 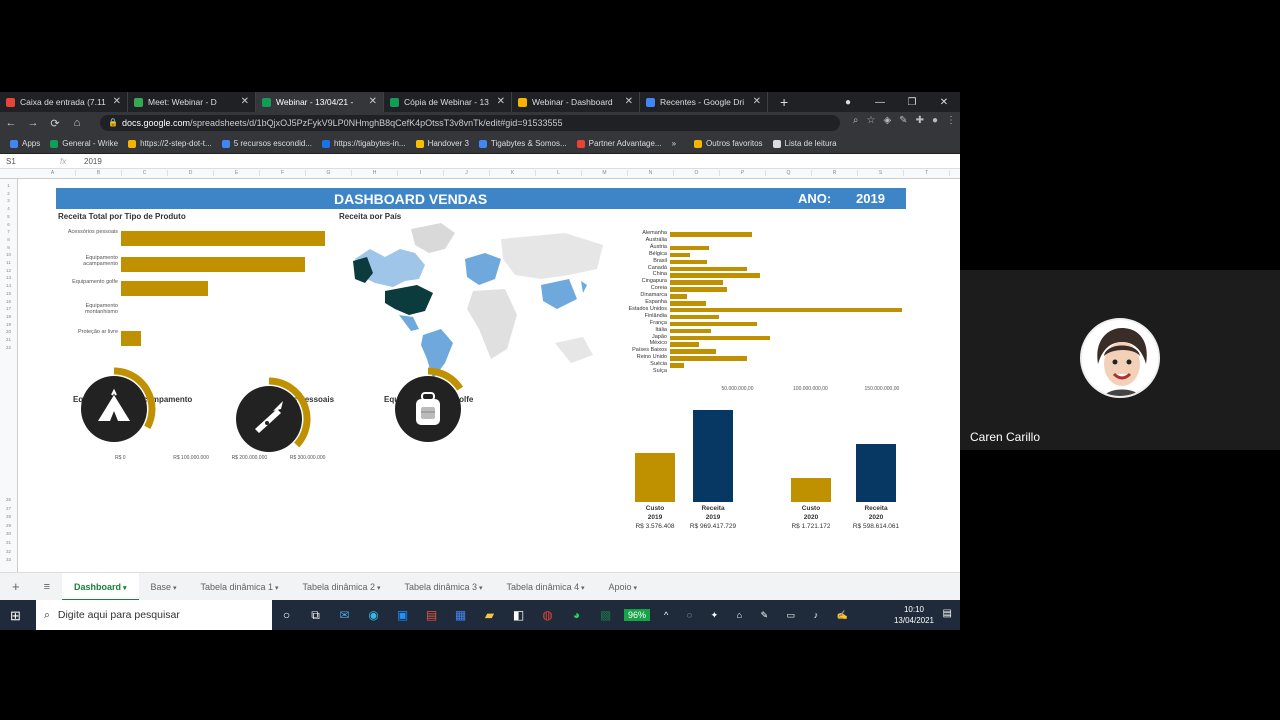 I want to click on column-header: K, so click(x=513, y=173).